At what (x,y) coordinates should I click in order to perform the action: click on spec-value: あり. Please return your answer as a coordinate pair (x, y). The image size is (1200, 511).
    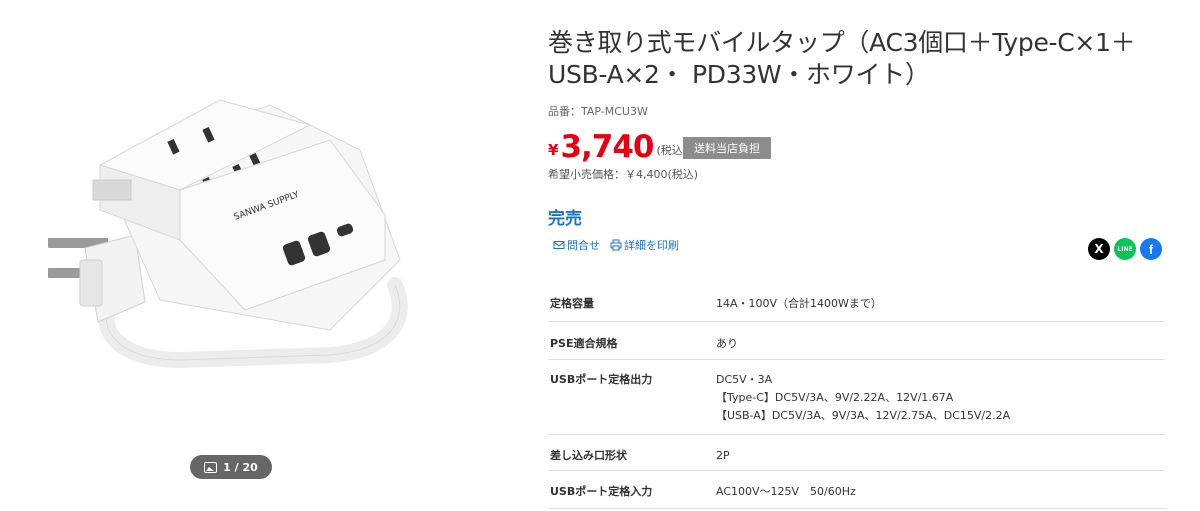
    Looking at the image, I should click on (940, 340).